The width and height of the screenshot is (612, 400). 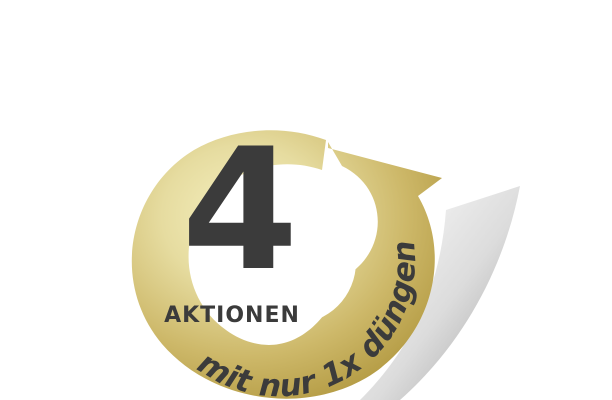 I want to click on badge-number: 4, so click(x=240, y=210).